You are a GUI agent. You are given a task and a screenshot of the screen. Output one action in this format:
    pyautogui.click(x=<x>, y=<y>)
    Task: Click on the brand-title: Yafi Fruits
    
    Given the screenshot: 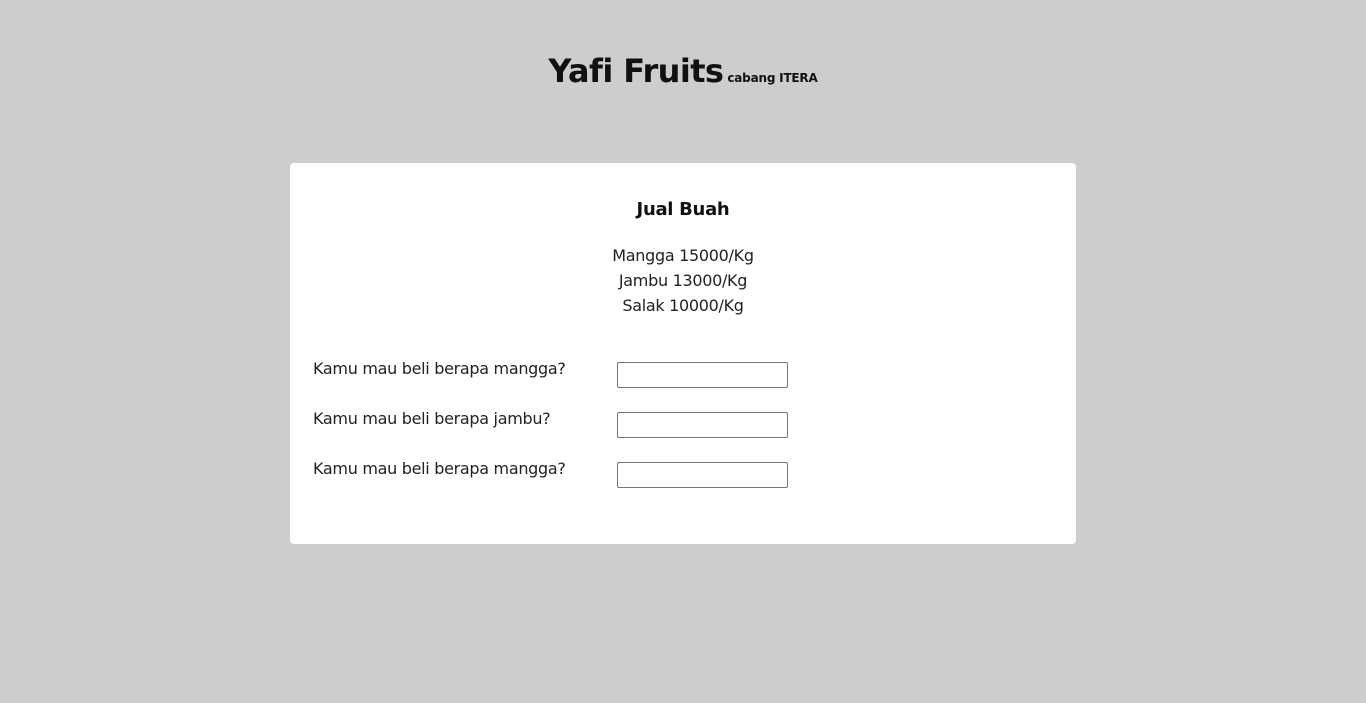 What is the action you would take?
    pyautogui.click(x=636, y=71)
    